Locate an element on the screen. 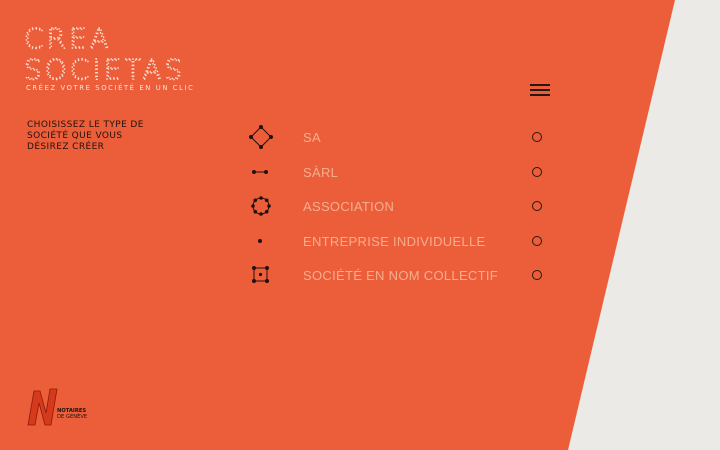 This screenshot has height=450, width=720. option-societe-en-nom-collectif: SOCIÉTÉ EN NOM COLLECTIF is located at coordinates (398, 276).